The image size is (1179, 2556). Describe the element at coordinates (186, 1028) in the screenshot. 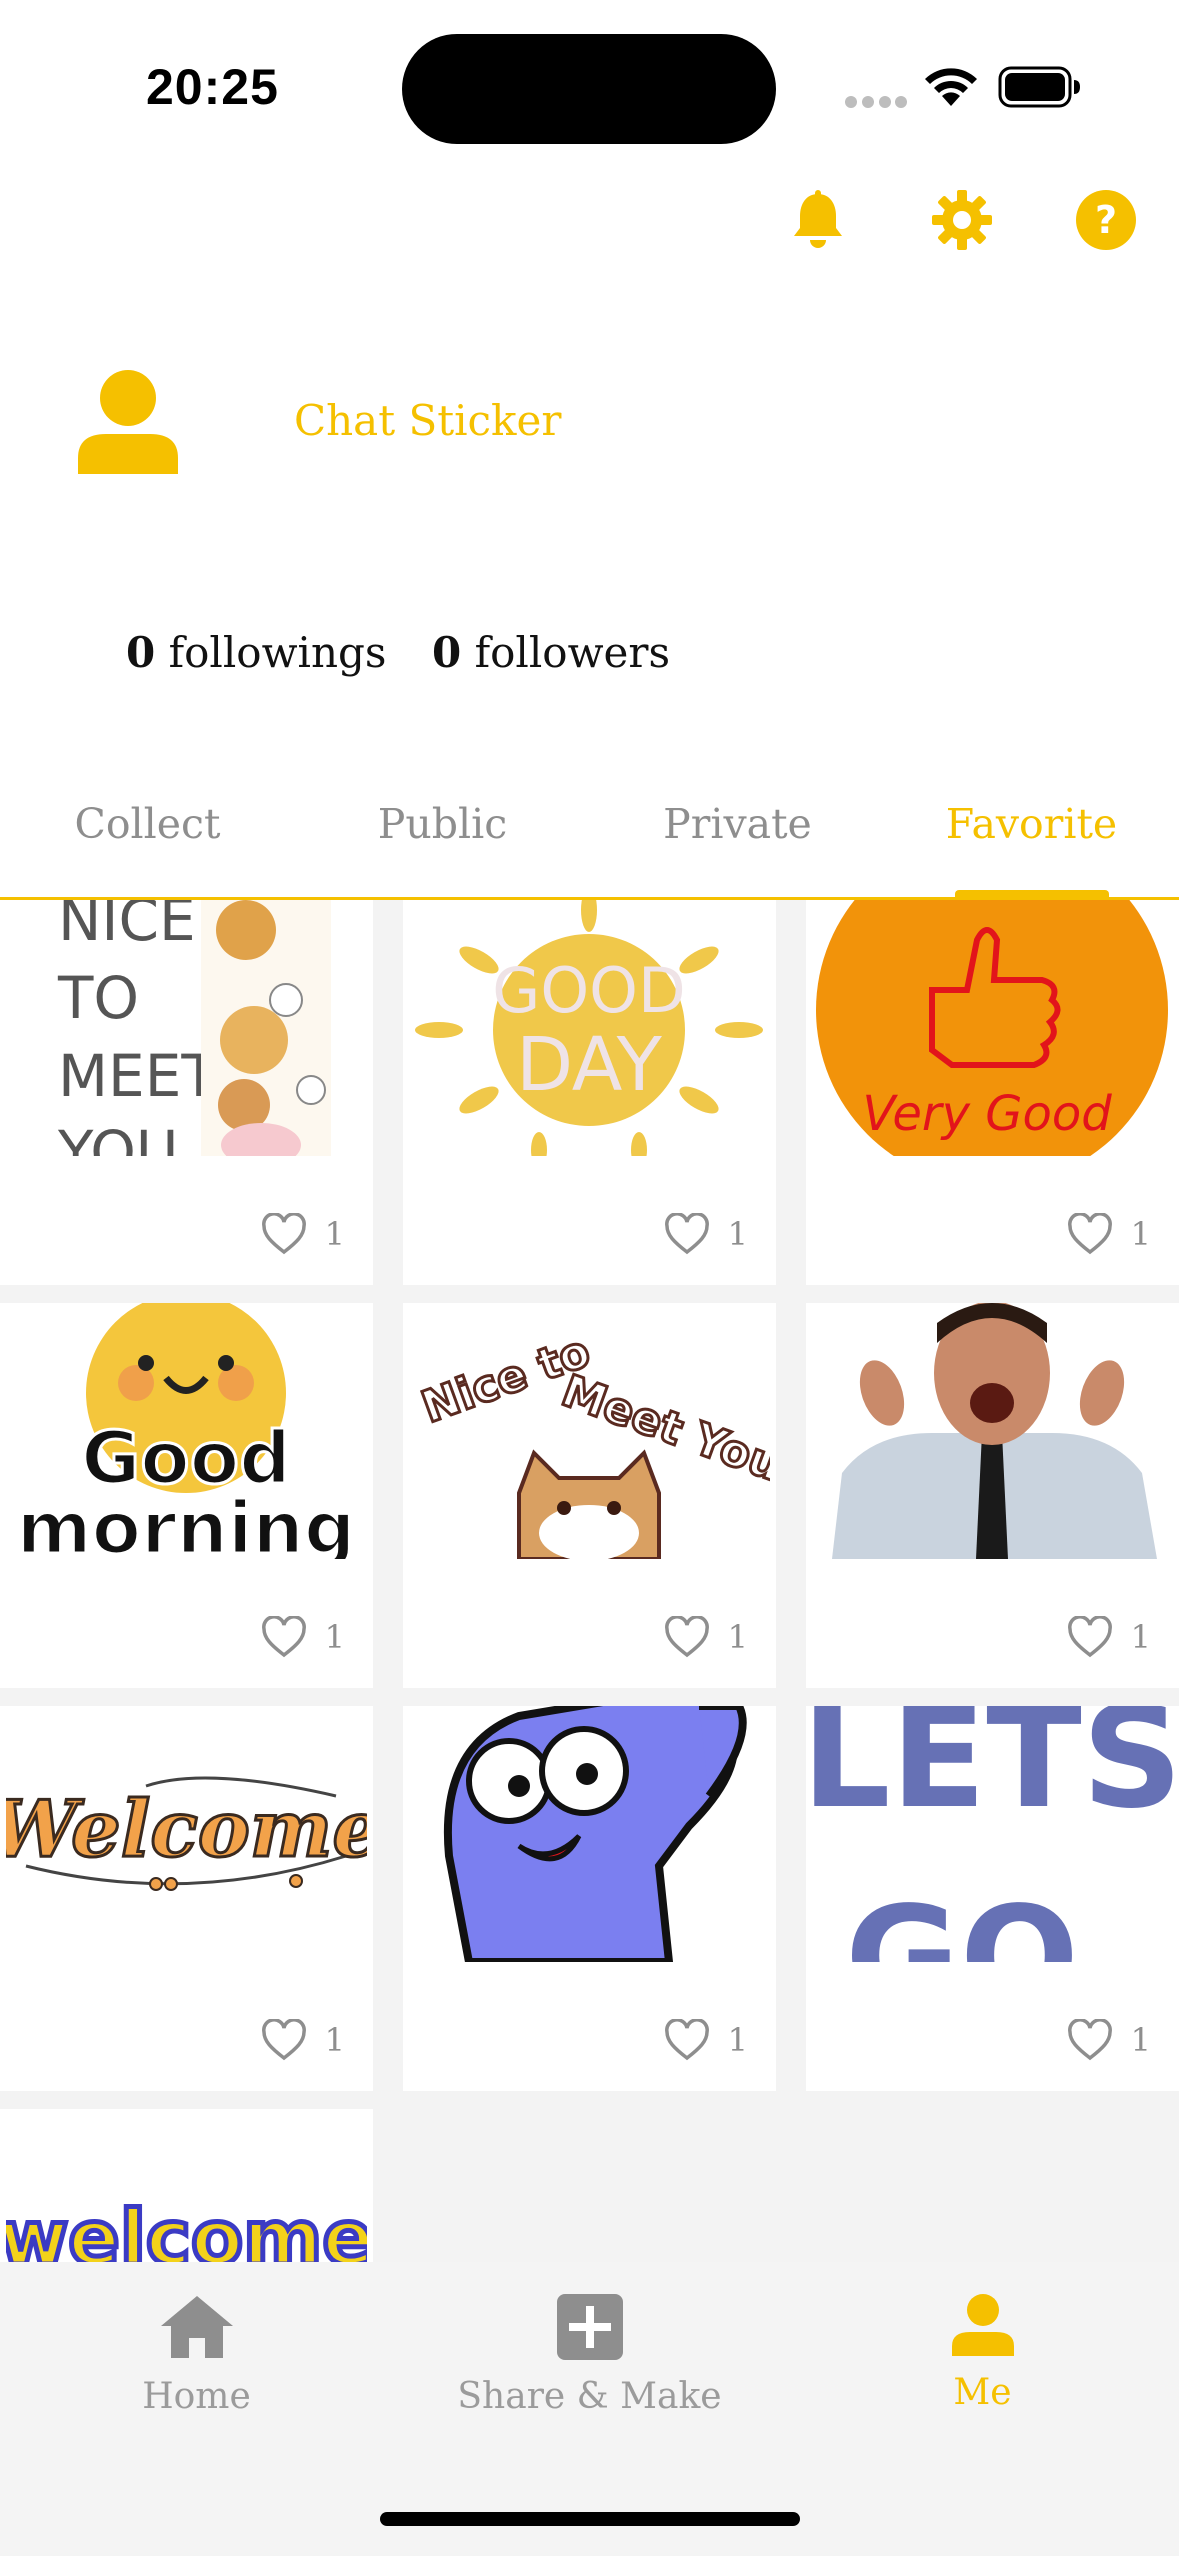

I see `sticker-image: NICE TO MEET YOU` at that location.